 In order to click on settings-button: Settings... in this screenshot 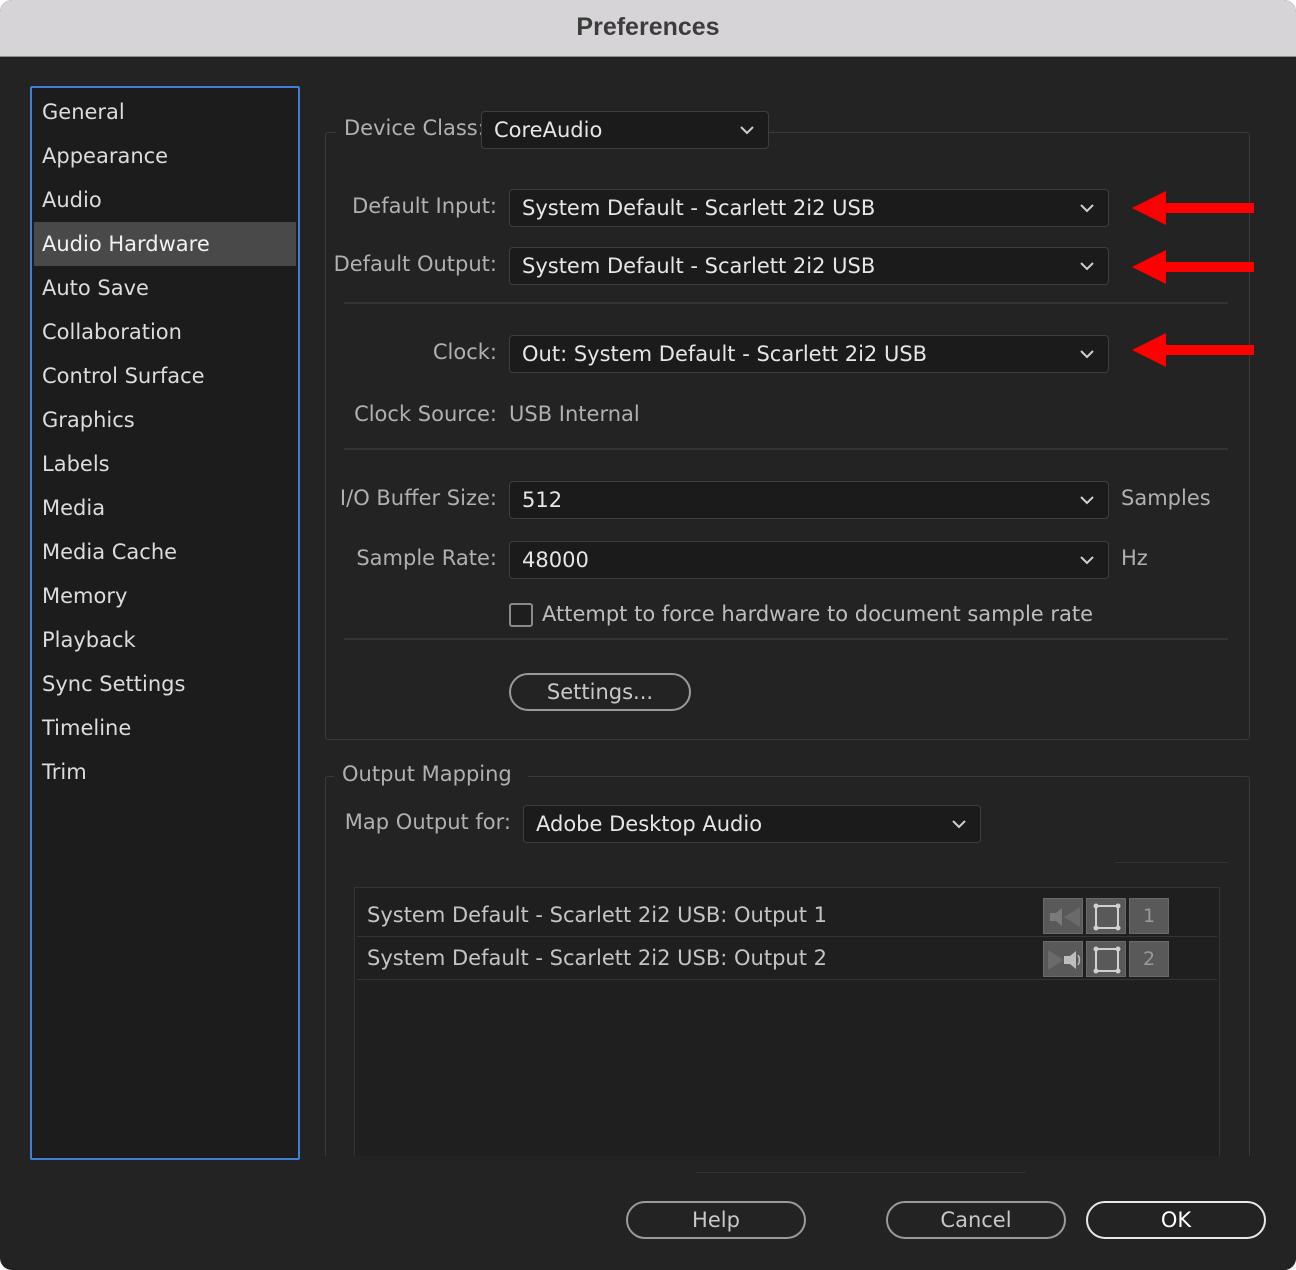, I will do `click(600, 692)`.